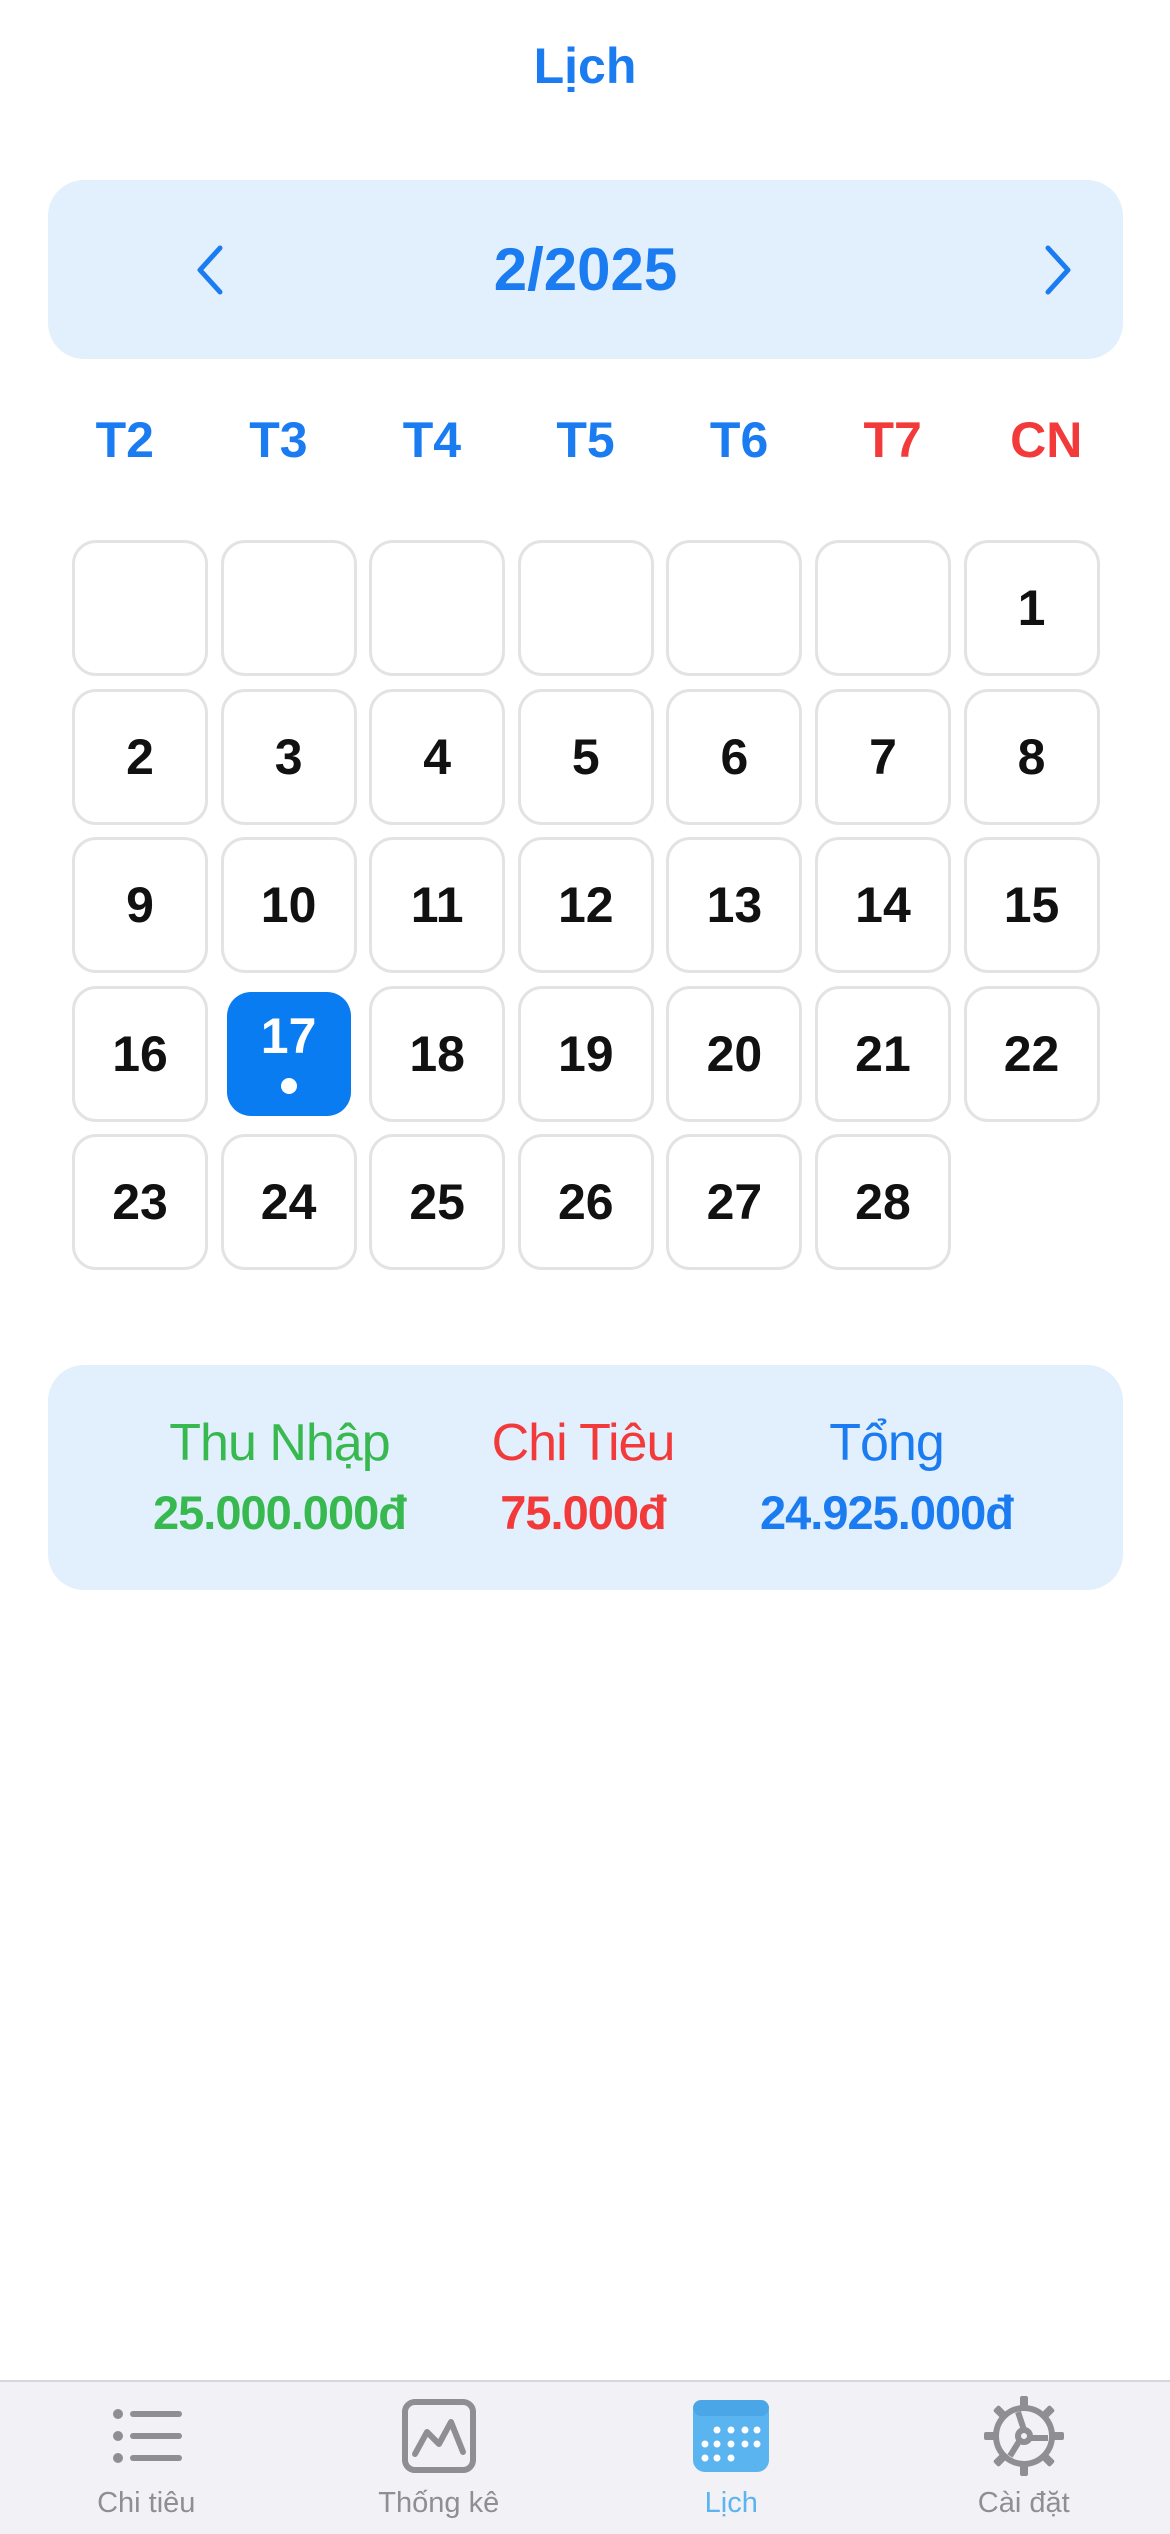 The height and width of the screenshot is (2534, 1170). I want to click on tab-expenses-label: Chi tiêu, so click(146, 2503).